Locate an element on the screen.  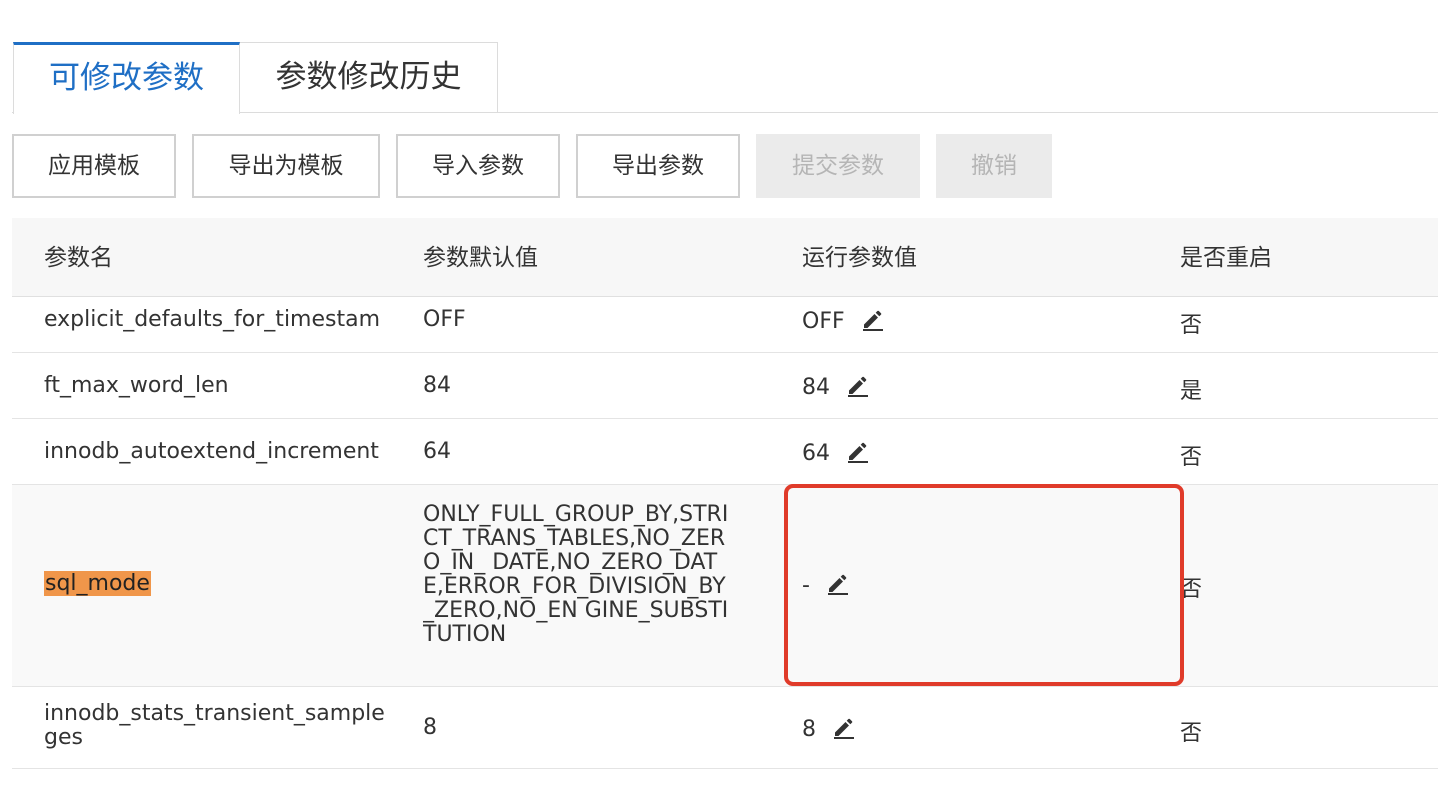
param-default: 8 is located at coordinates (430, 727).